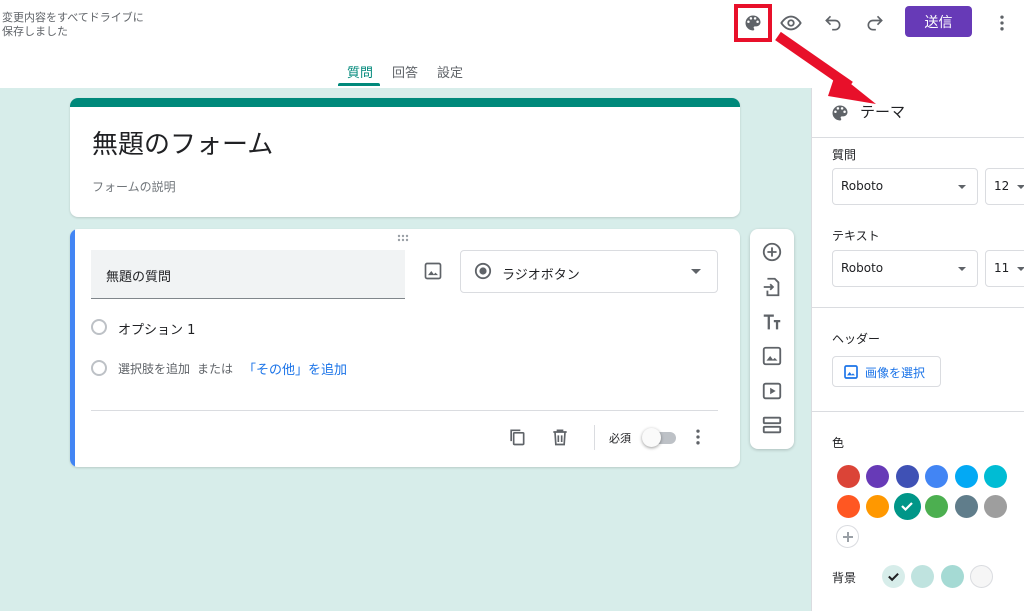 The height and width of the screenshot is (611, 1024). What do you see at coordinates (862, 268) in the screenshot?
I see `text-font-value: Roboto` at bounding box center [862, 268].